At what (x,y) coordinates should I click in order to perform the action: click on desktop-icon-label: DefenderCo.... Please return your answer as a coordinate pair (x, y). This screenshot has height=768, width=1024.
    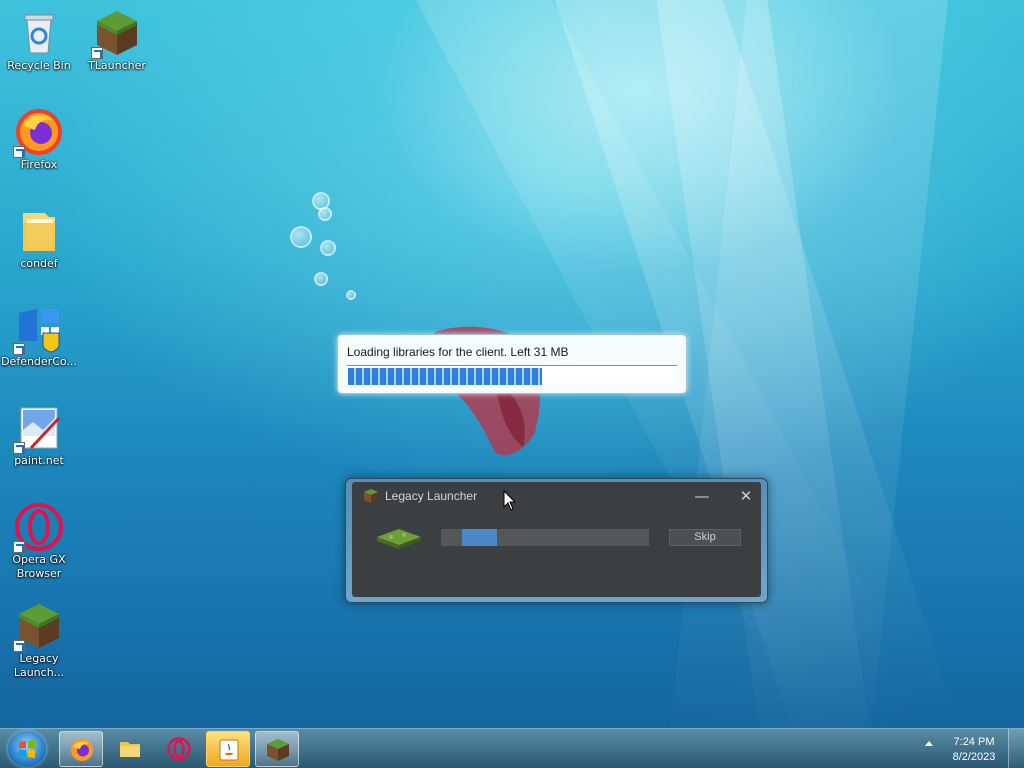
    Looking at the image, I should click on (39, 361).